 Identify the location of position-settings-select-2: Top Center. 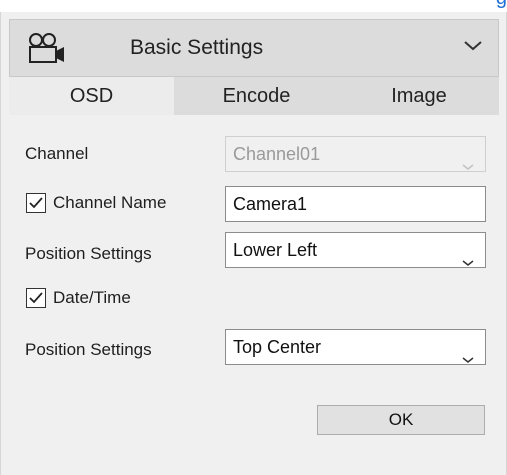
(355, 347).